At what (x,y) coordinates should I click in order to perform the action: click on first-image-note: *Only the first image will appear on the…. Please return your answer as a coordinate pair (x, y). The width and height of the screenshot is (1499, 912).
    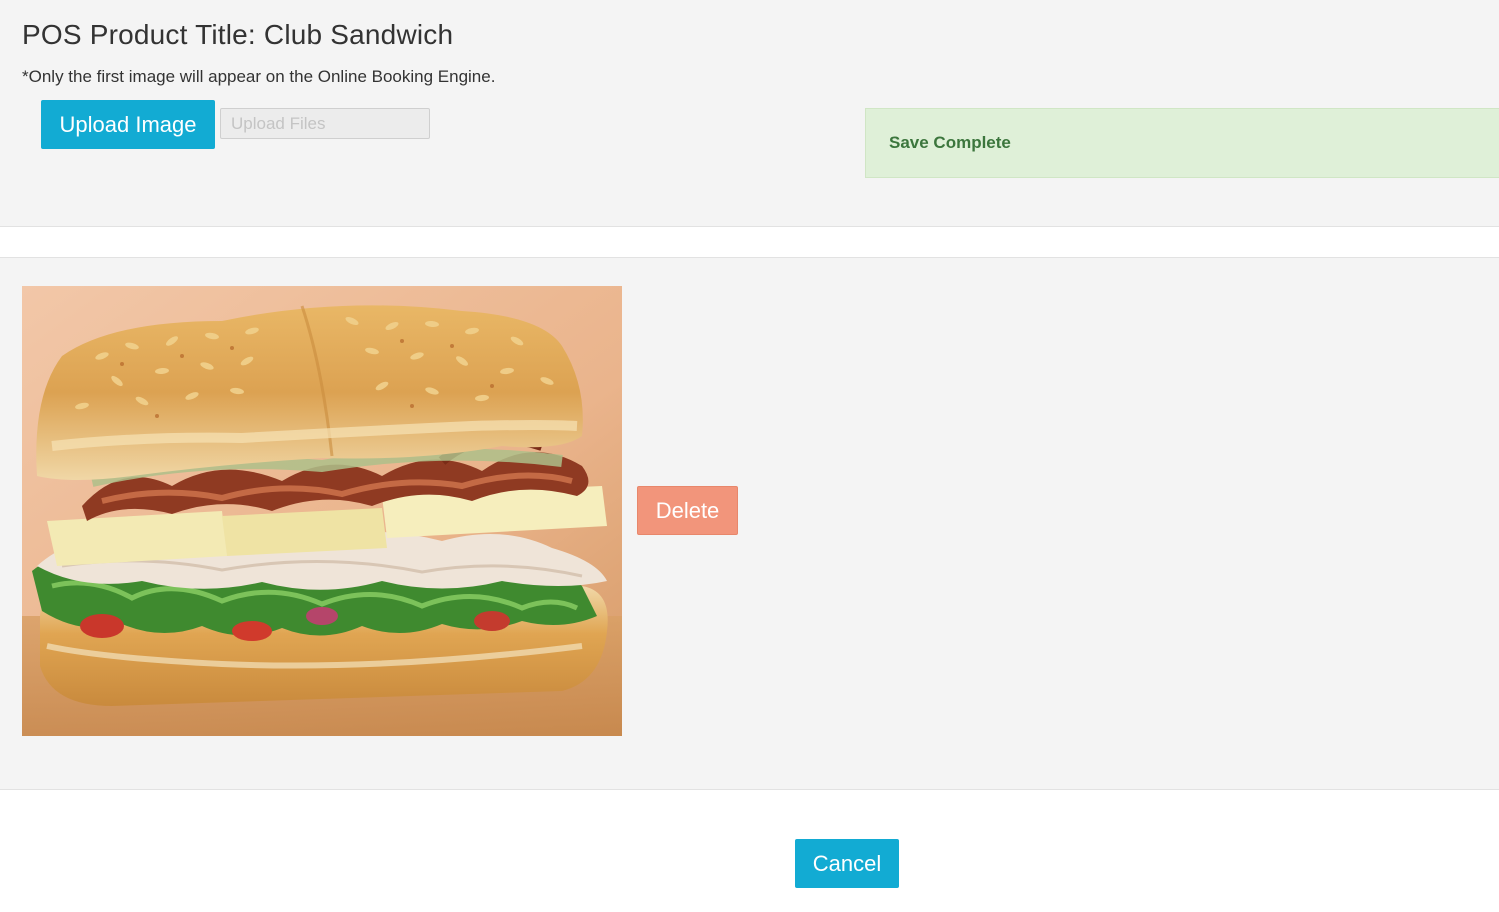
    Looking at the image, I should click on (259, 76).